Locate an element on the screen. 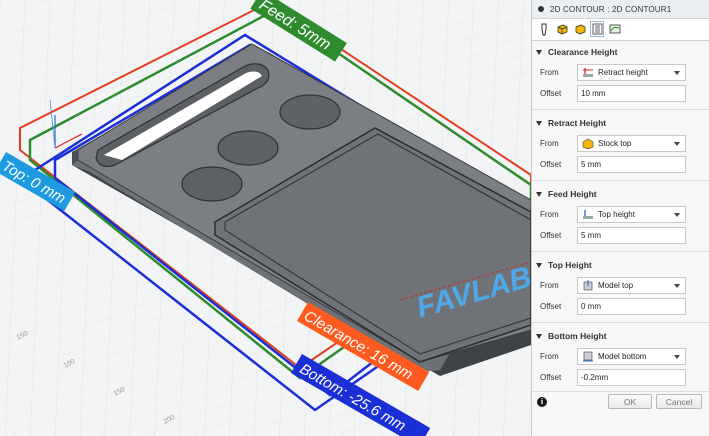 The height and width of the screenshot is (436, 709). model-bottom-icon is located at coordinates (588, 356).